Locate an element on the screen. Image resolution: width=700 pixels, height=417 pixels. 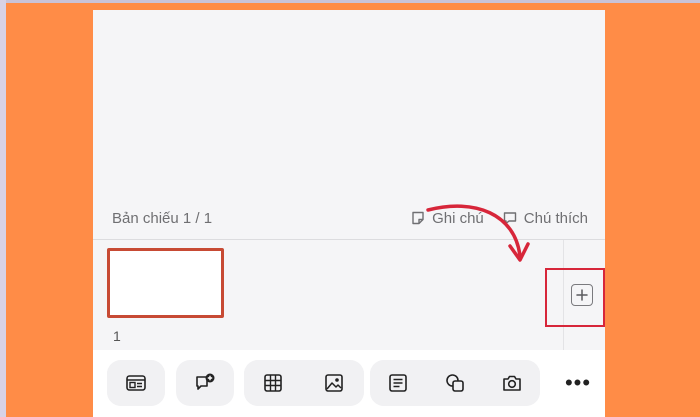
layout-button is located at coordinates (136, 383).